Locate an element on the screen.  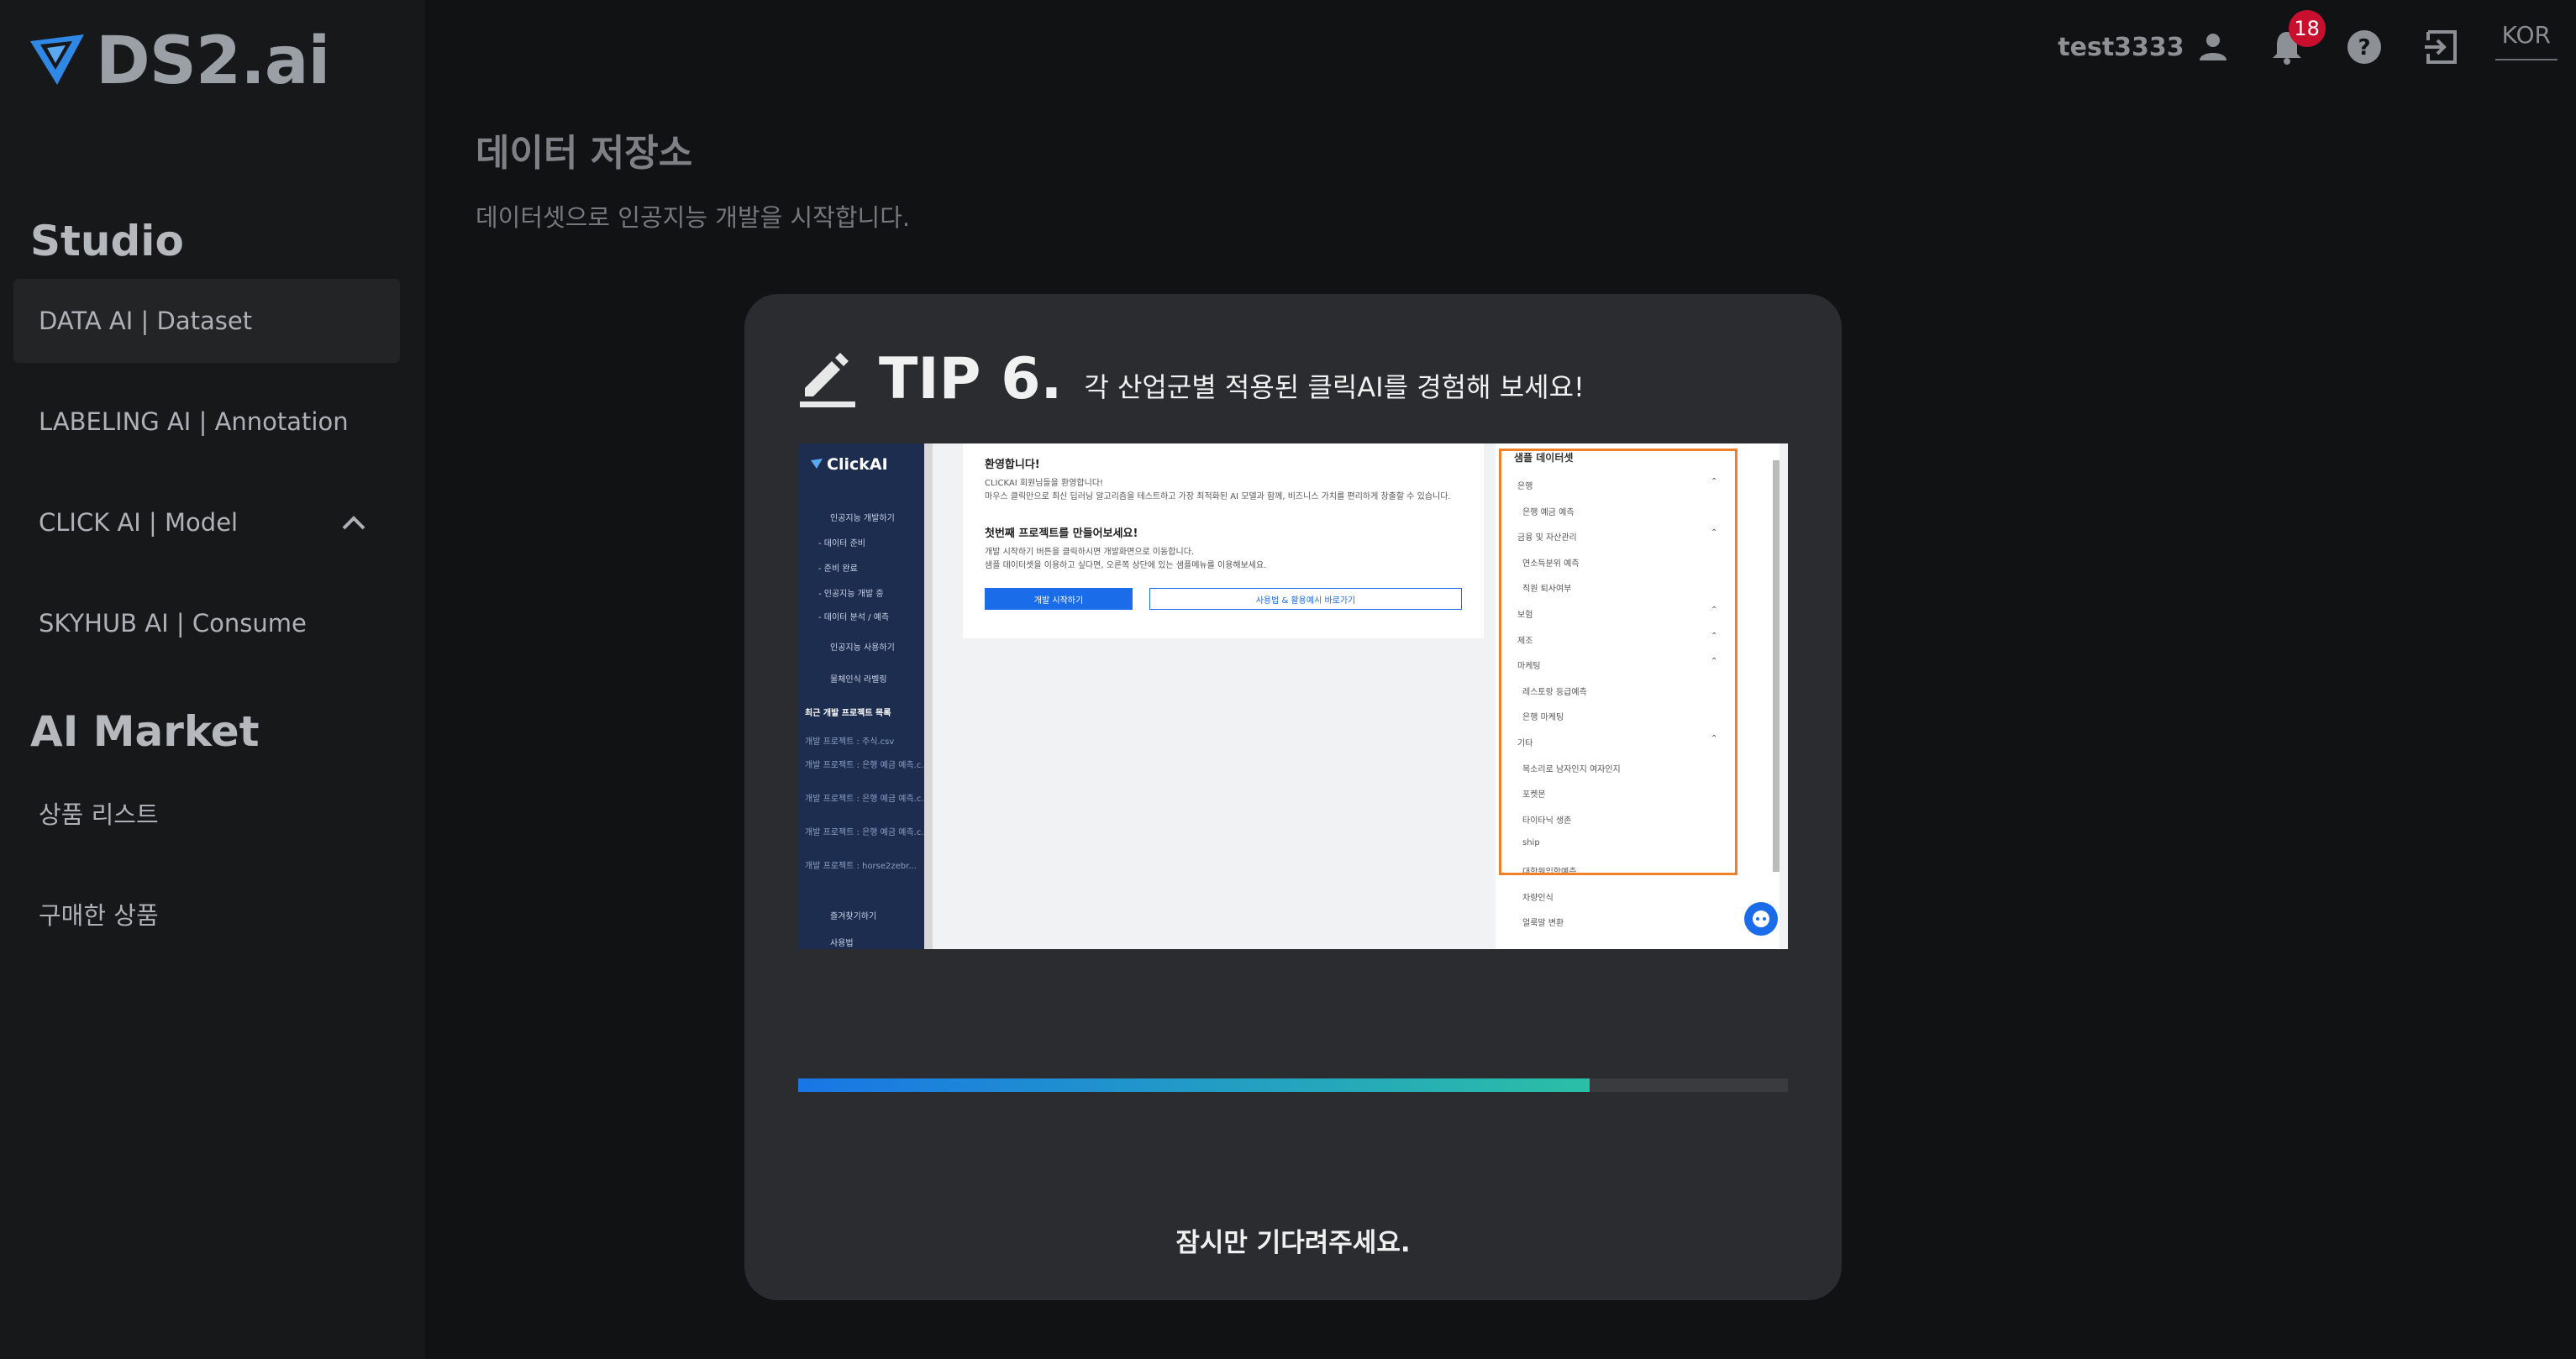
page-subtitle: 데이터셋으로 인공지능 개발을 시작합니다. is located at coordinates (693, 217).